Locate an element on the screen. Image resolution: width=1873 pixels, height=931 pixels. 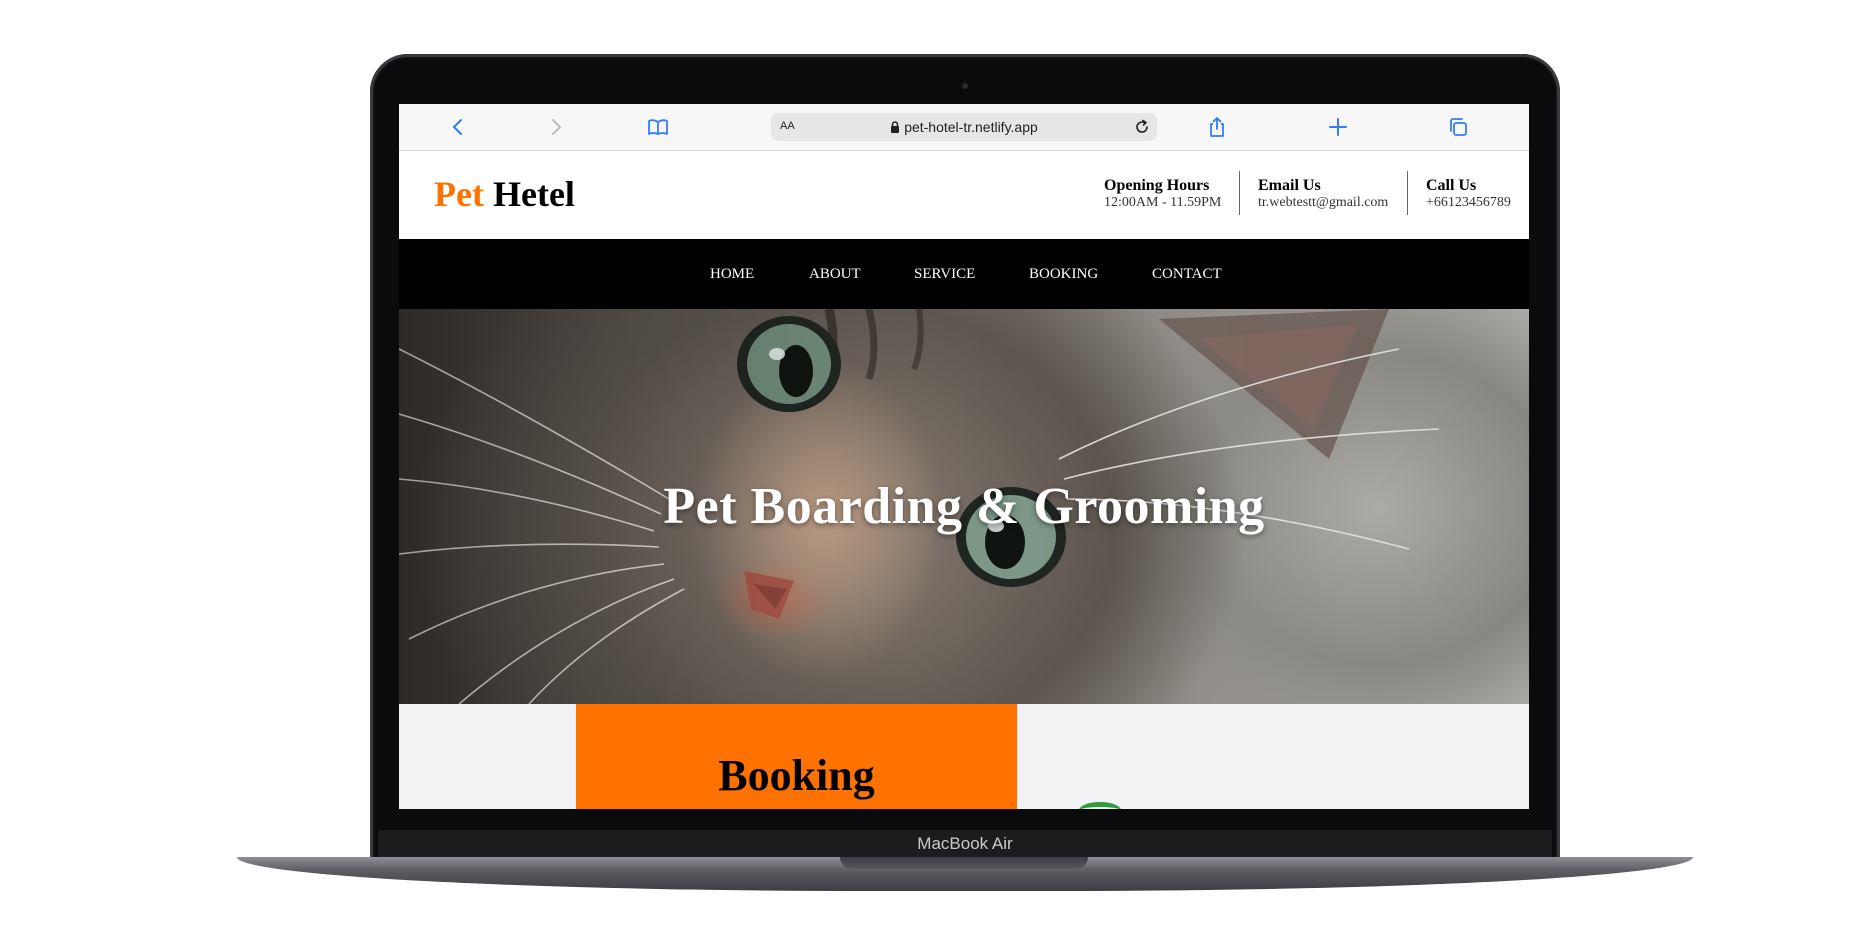
nav-about: ABOUT is located at coordinates (835, 274).